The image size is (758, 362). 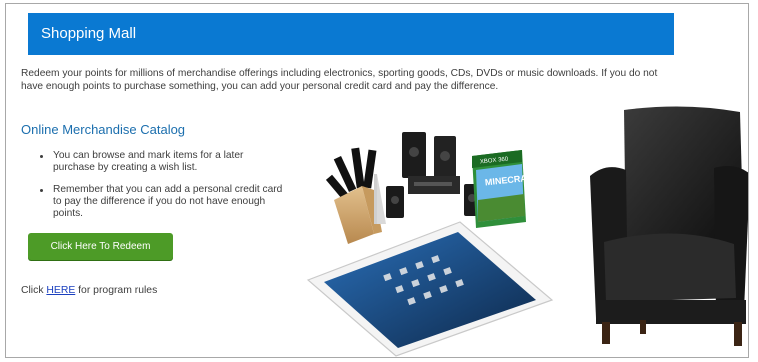 I want to click on page-title: Shopping Mall, so click(x=89, y=33).